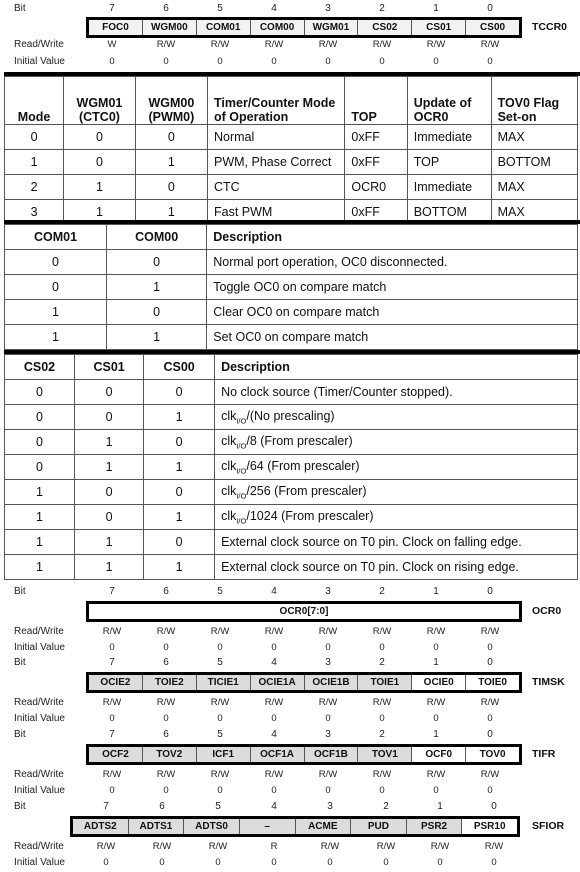 Image resolution: width=580 pixels, height=872 pixels. Describe the element at coordinates (251, 117) in the screenshot. I see `column-header-text: of Operation` at that location.